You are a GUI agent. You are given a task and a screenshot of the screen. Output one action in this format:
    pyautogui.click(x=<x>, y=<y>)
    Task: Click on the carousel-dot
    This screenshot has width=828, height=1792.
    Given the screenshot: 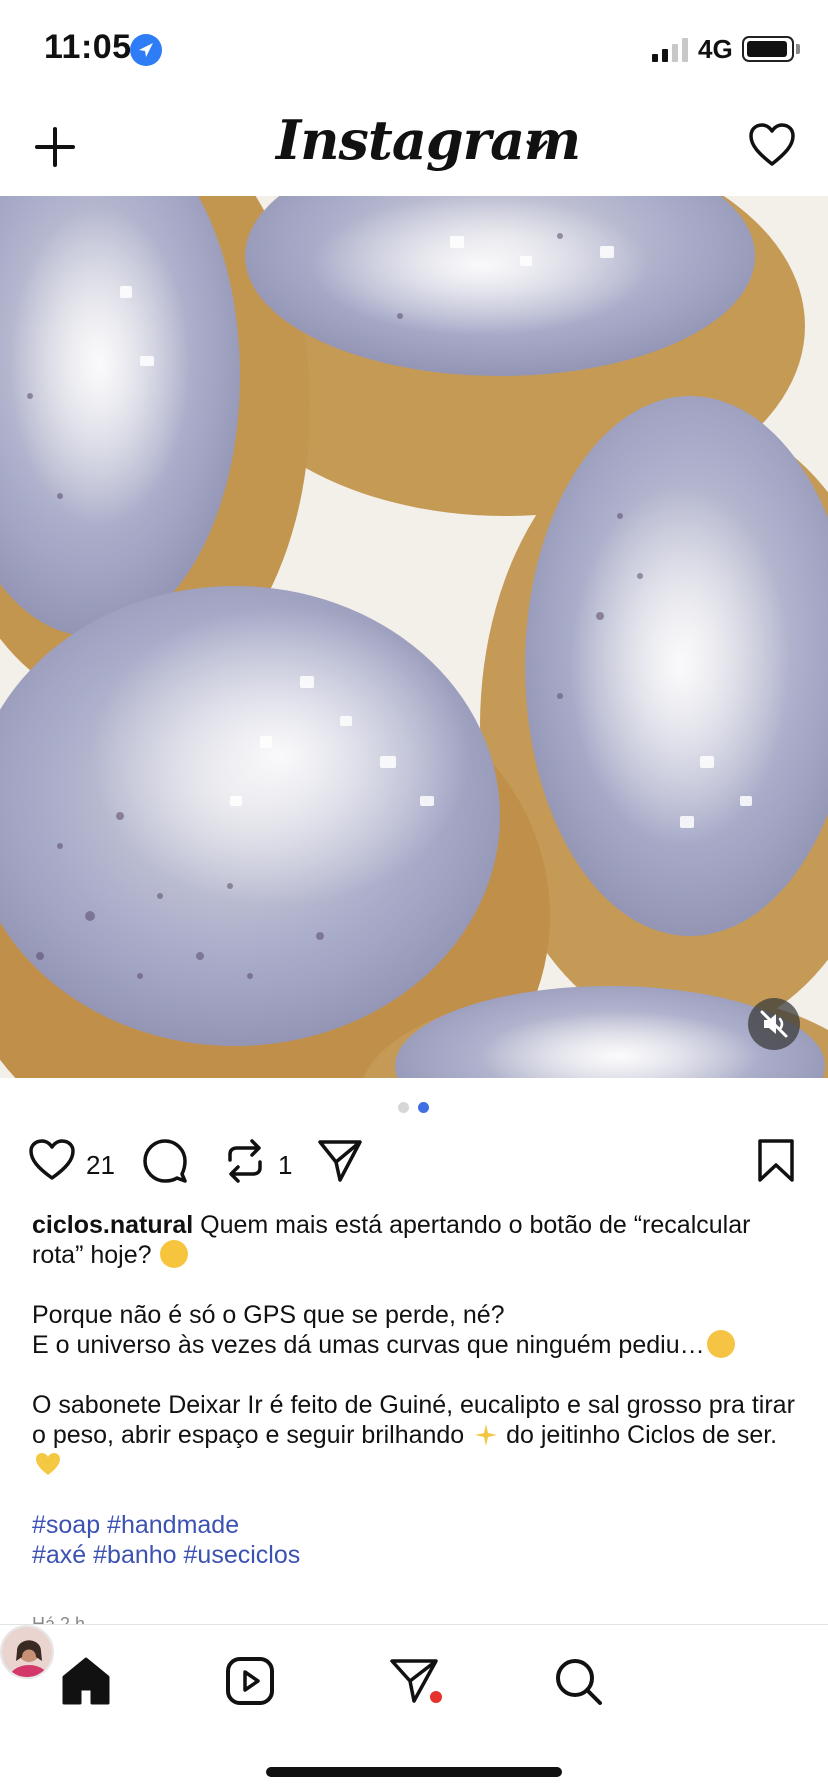 What is the action you would take?
    pyautogui.click(x=403, y=1107)
    